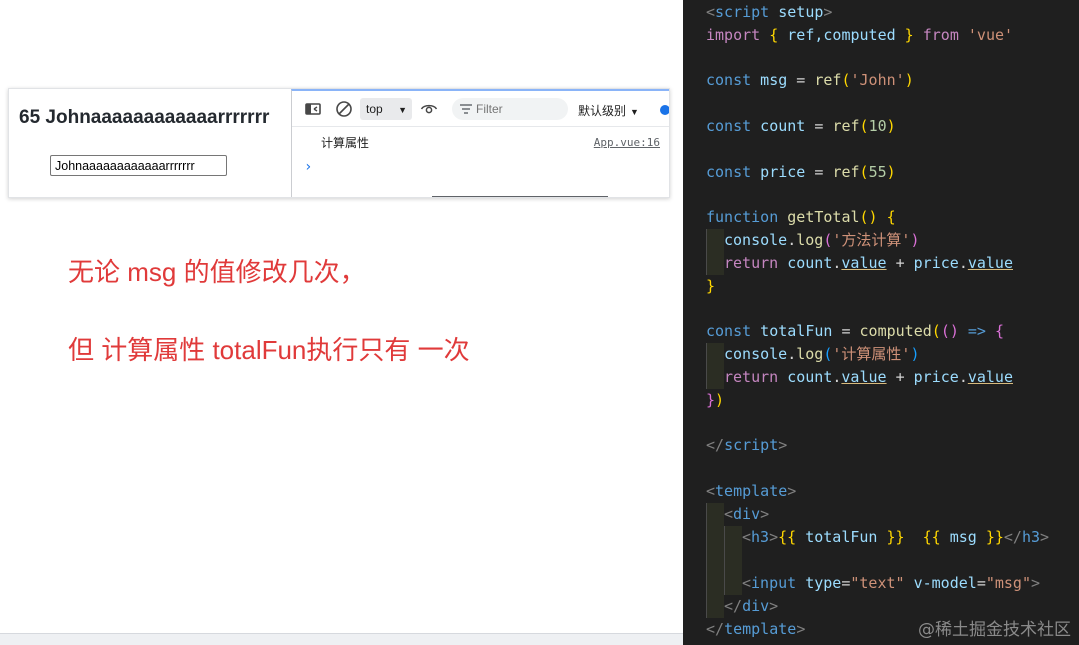 The image size is (1079, 645). What do you see at coordinates (217, 272) in the screenshot?
I see `annotation-text: 无论 msg 的值修改几次，` at bounding box center [217, 272].